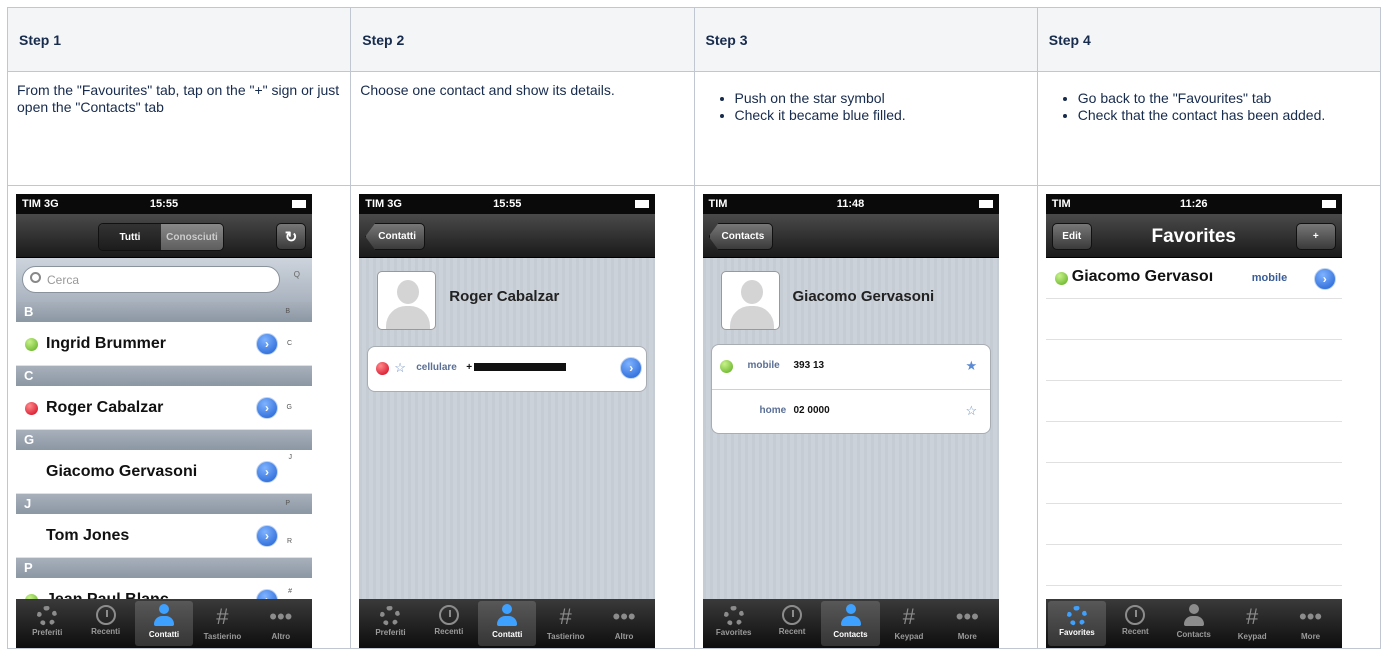  Describe the element at coordinates (763, 365) in the screenshot. I see `phone-label: mobile` at that location.